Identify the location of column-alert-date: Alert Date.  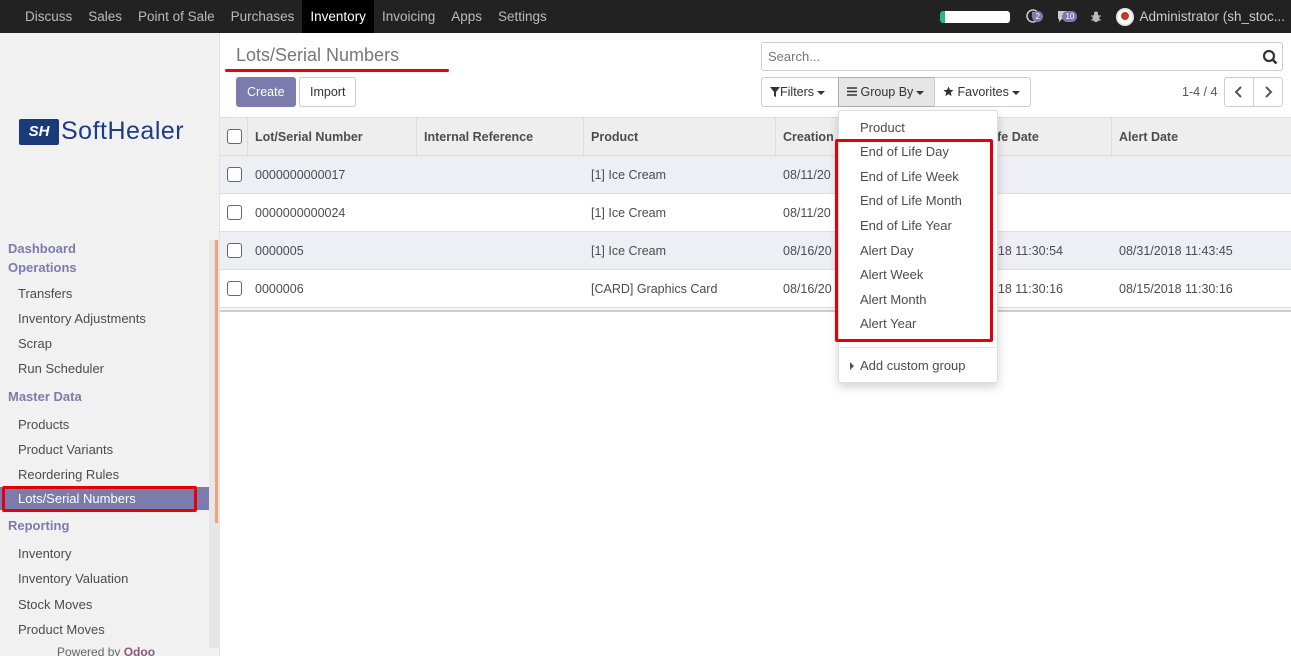
(1201, 136).